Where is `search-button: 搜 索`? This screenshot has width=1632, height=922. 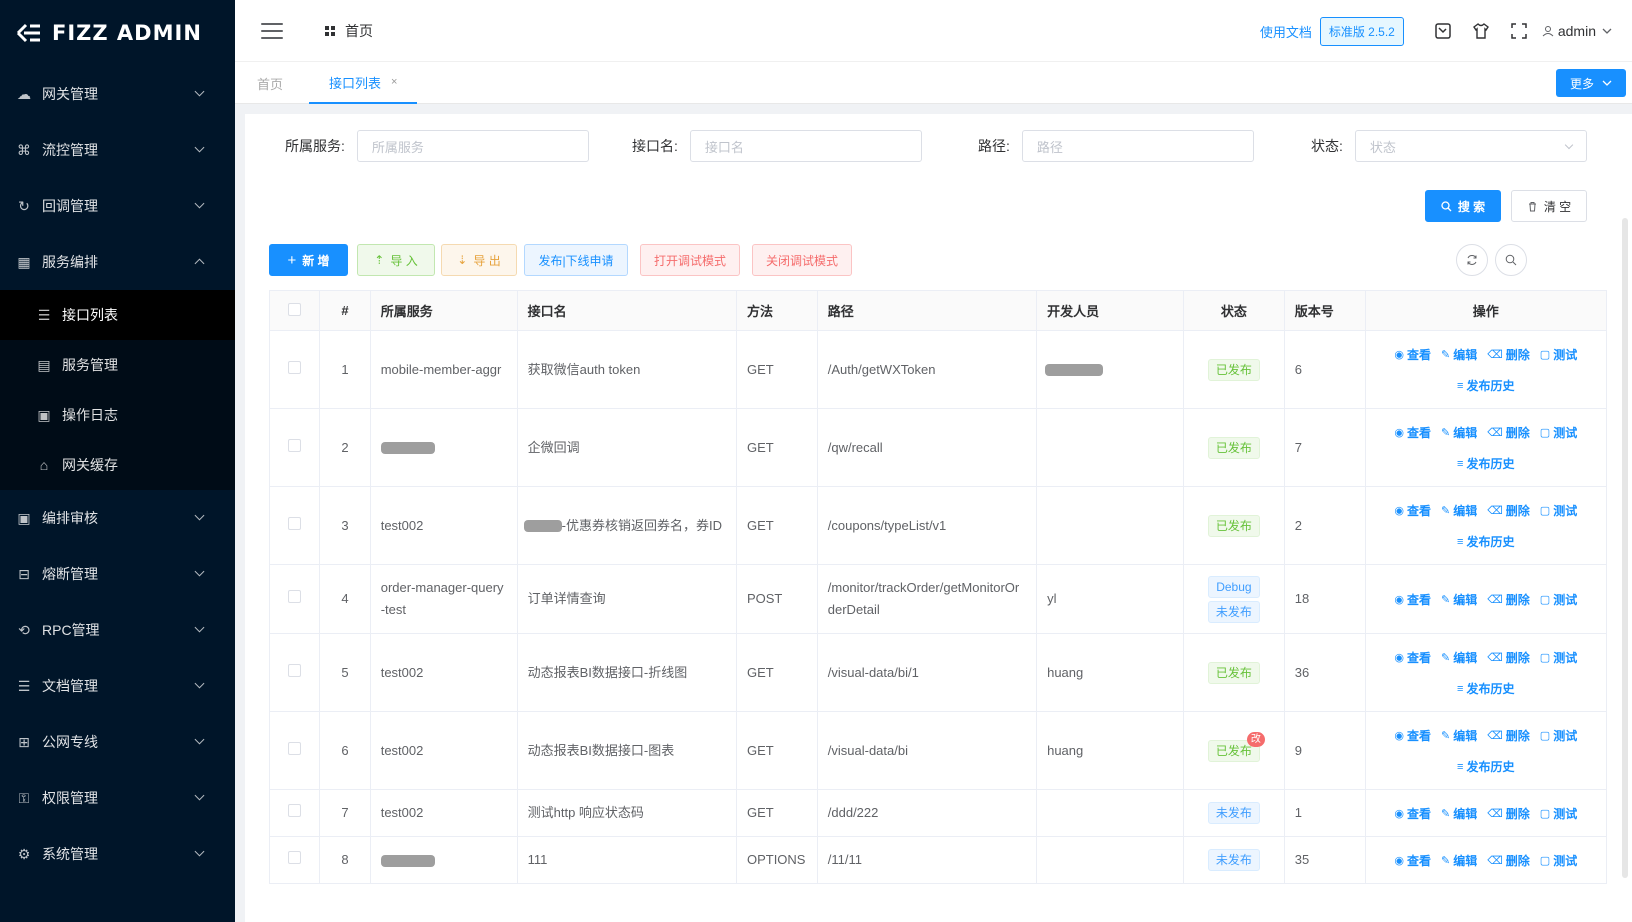 search-button: 搜 索 is located at coordinates (1463, 206).